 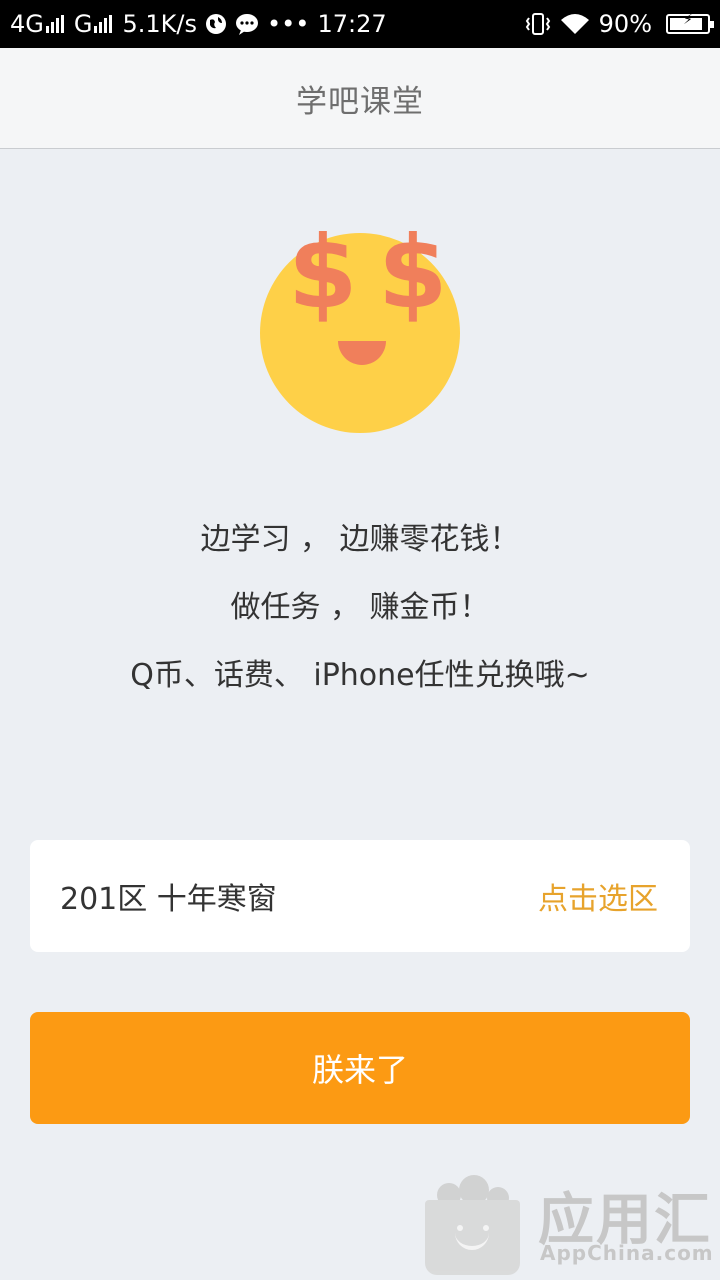 I want to click on vibrate-icon, so click(x=538, y=24).